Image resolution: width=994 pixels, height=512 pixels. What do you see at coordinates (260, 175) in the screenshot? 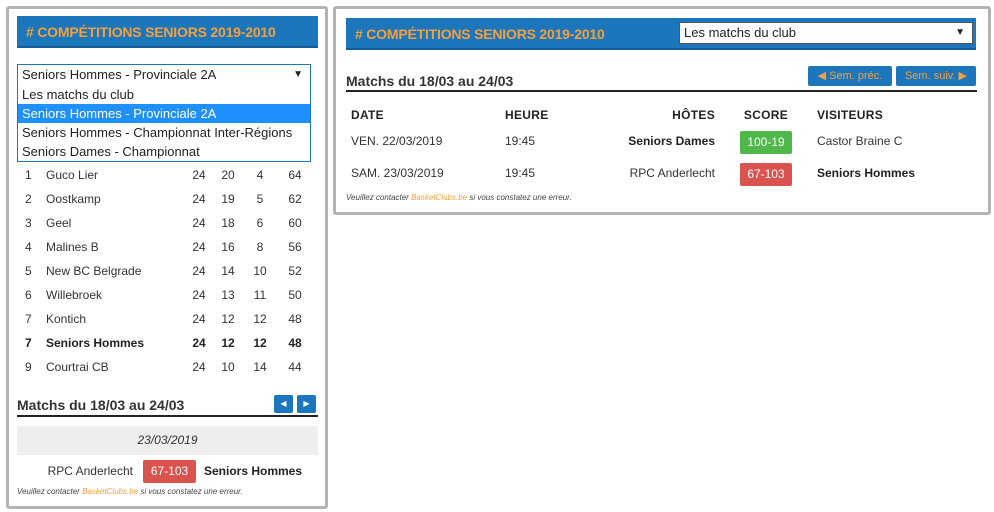
I see `lost-count: 4` at bounding box center [260, 175].